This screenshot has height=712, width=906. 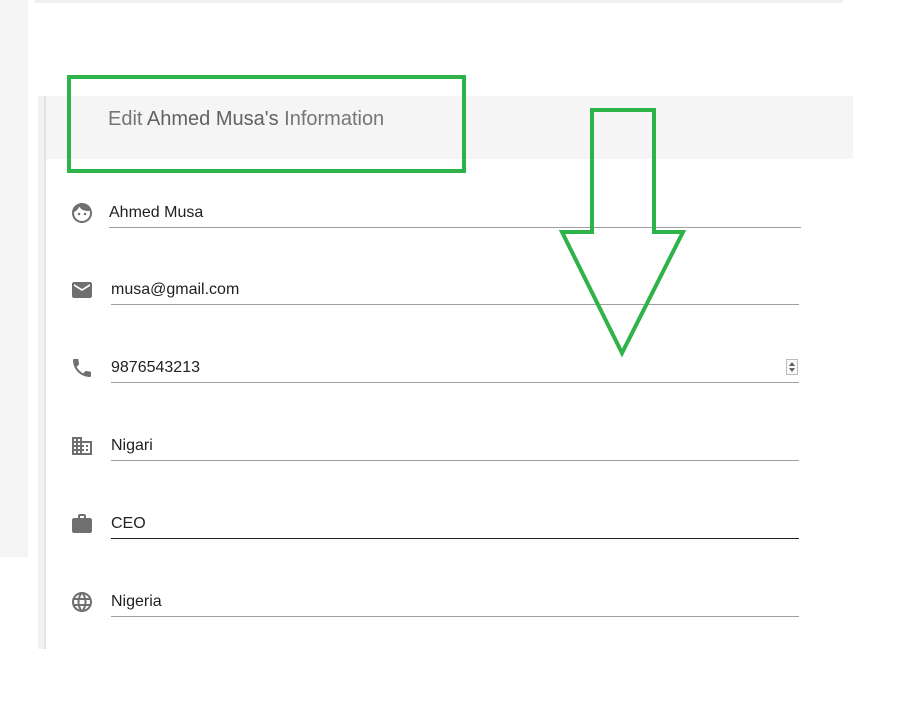 What do you see at coordinates (212, 119) in the screenshot?
I see `title-contact-name: Ahmed Musa's` at bounding box center [212, 119].